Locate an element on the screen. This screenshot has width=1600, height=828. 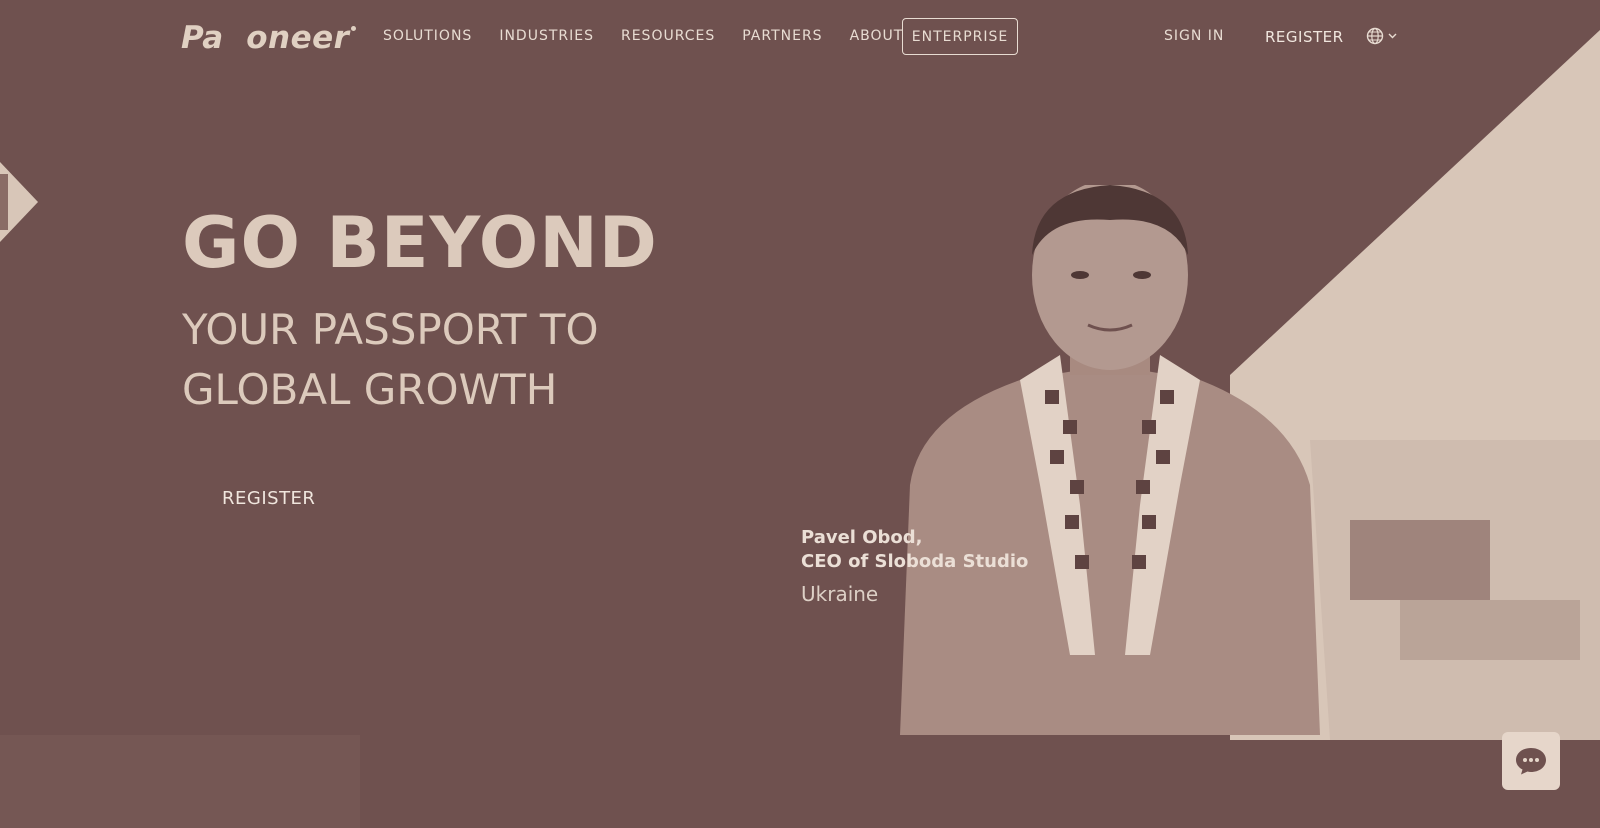
background-blur is located at coordinates (180, 781).